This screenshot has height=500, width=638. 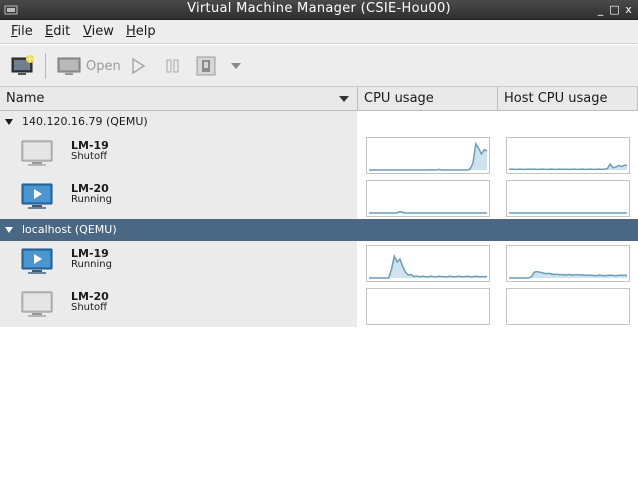 I want to click on menu-view: View, so click(x=98, y=31).